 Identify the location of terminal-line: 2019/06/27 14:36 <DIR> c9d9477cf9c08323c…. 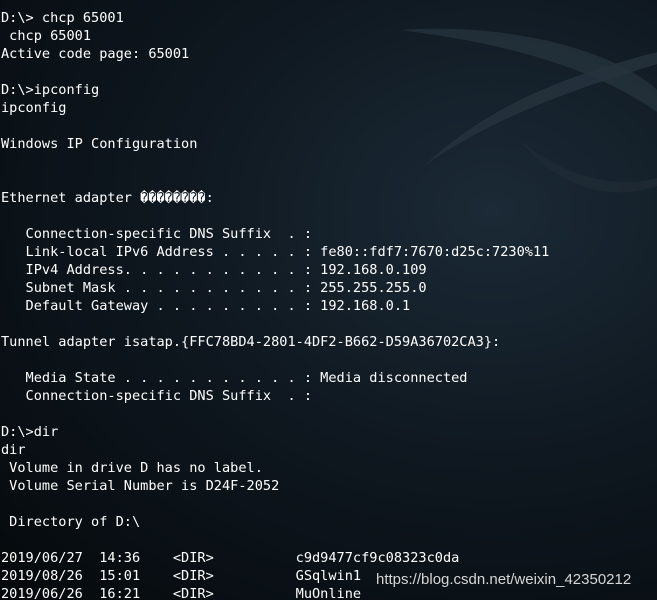
(230, 558).